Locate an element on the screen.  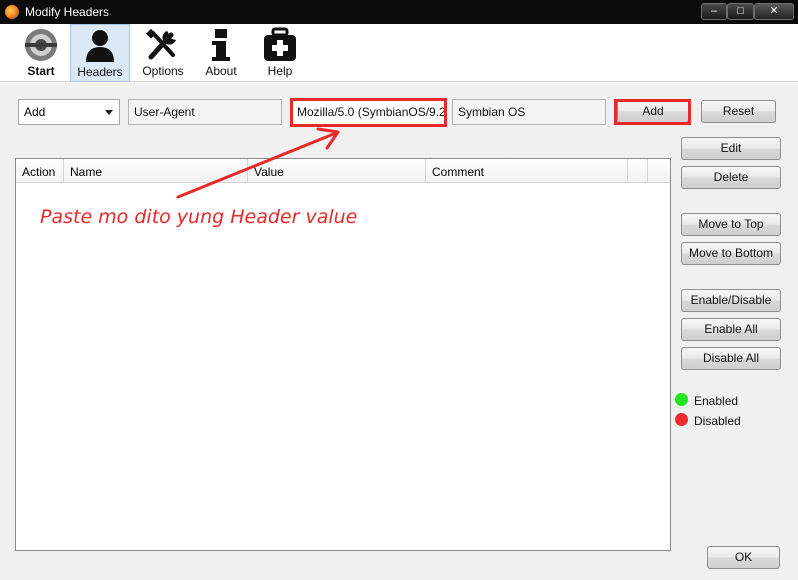
column-name: Name is located at coordinates (156, 171).